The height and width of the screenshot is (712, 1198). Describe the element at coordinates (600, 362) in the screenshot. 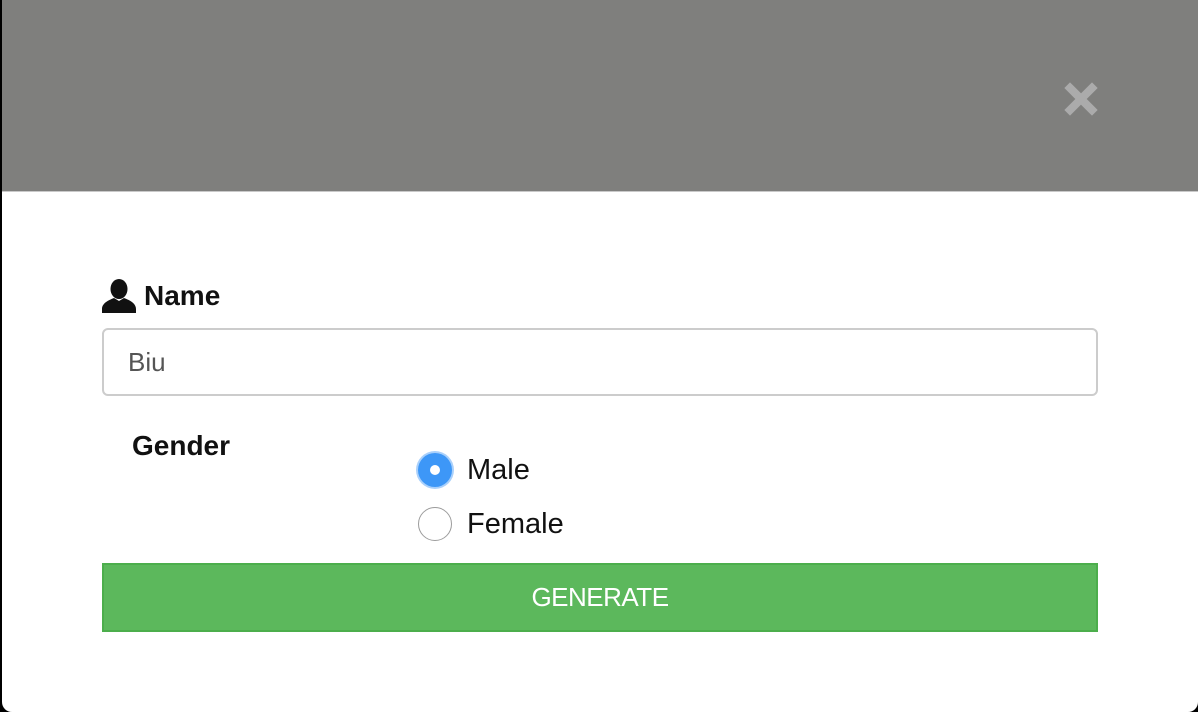

I see `name-input` at that location.